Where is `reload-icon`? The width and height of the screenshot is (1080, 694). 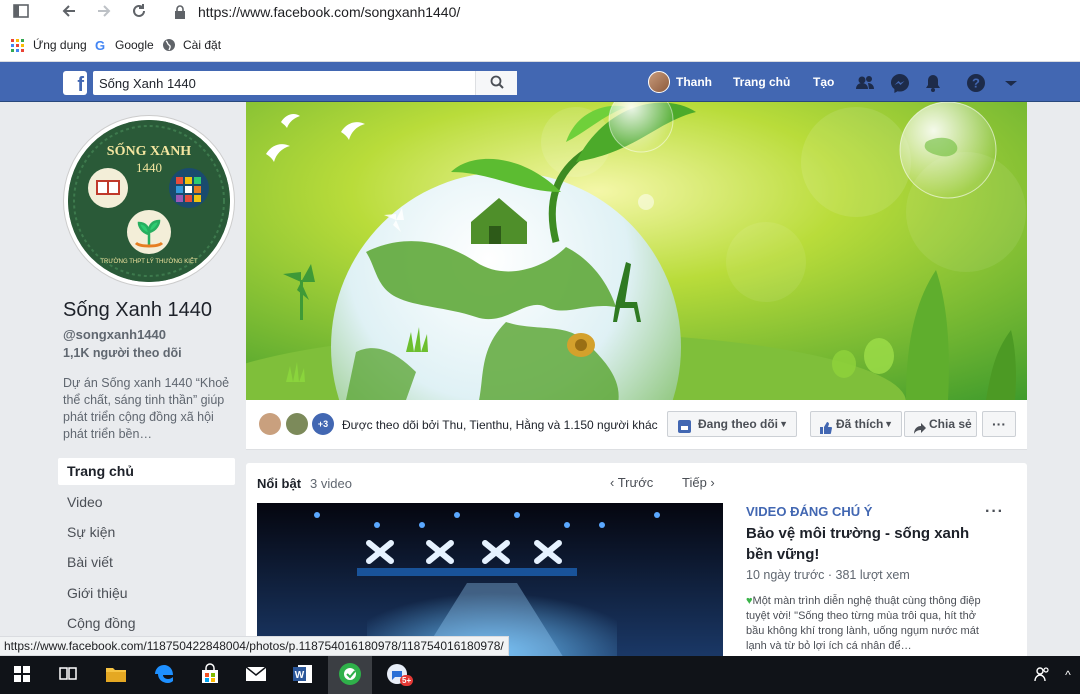 reload-icon is located at coordinates (139, 13).